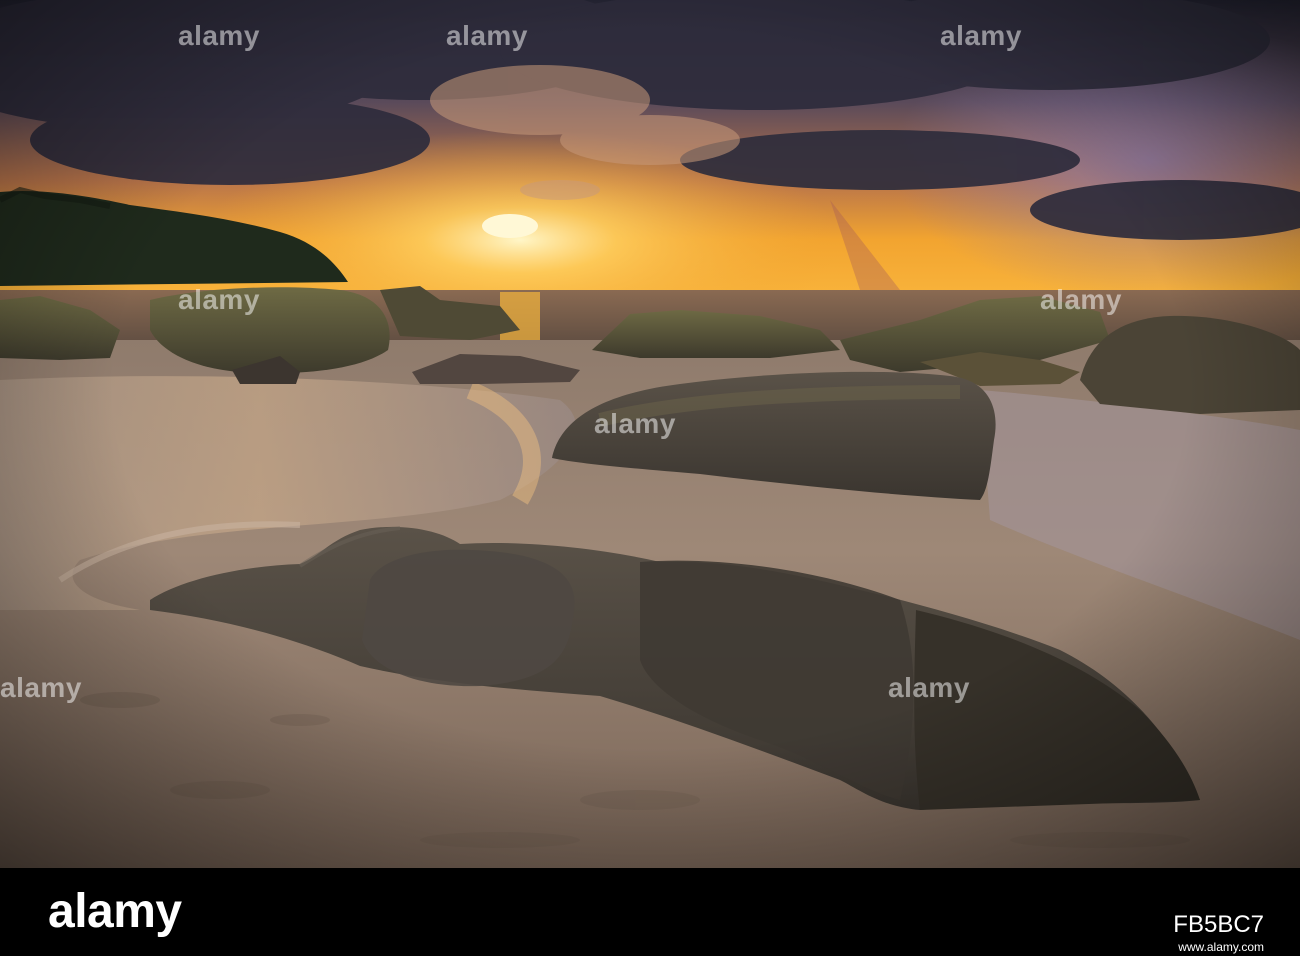  Describe the element at coordinates (115, 911) in the screenshot. I see `alamy-logo: alamy` at that location.